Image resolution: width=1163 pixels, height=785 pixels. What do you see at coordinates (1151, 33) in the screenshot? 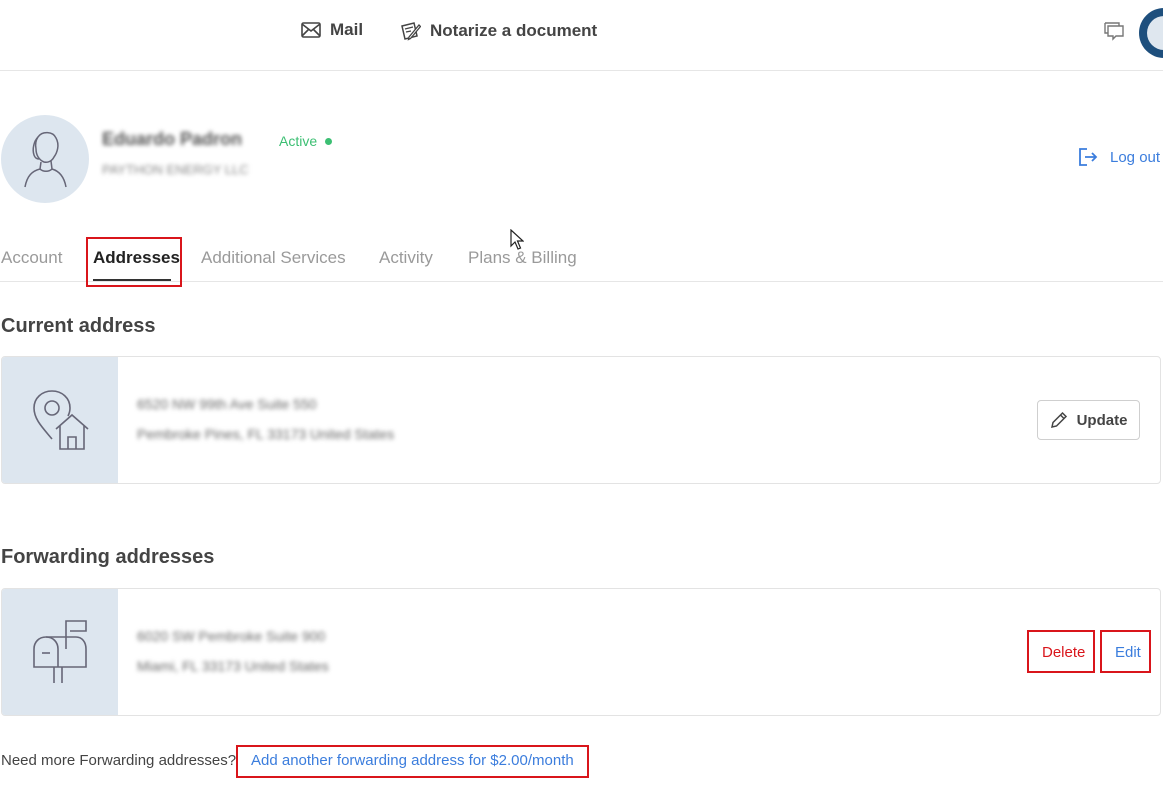
I see `user-avatar` at bounding box center [1151, 33].